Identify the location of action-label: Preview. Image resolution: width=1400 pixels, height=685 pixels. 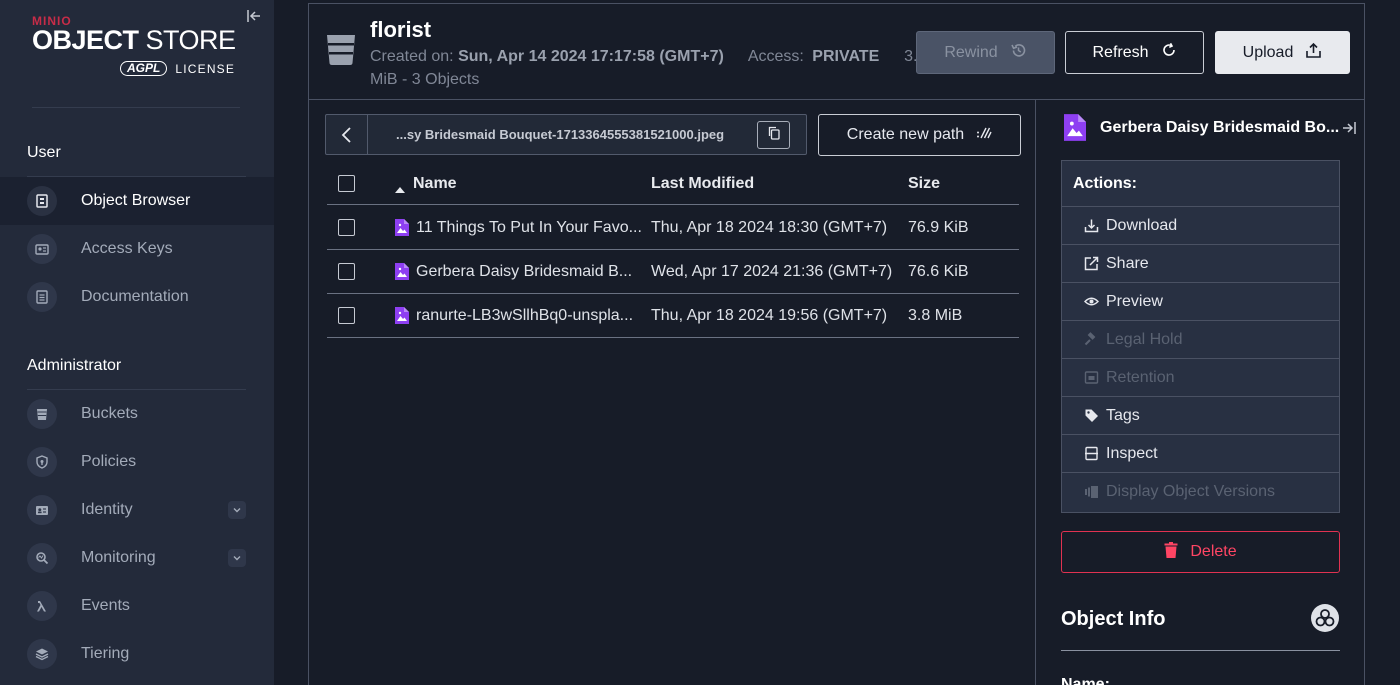
(1134, 301).